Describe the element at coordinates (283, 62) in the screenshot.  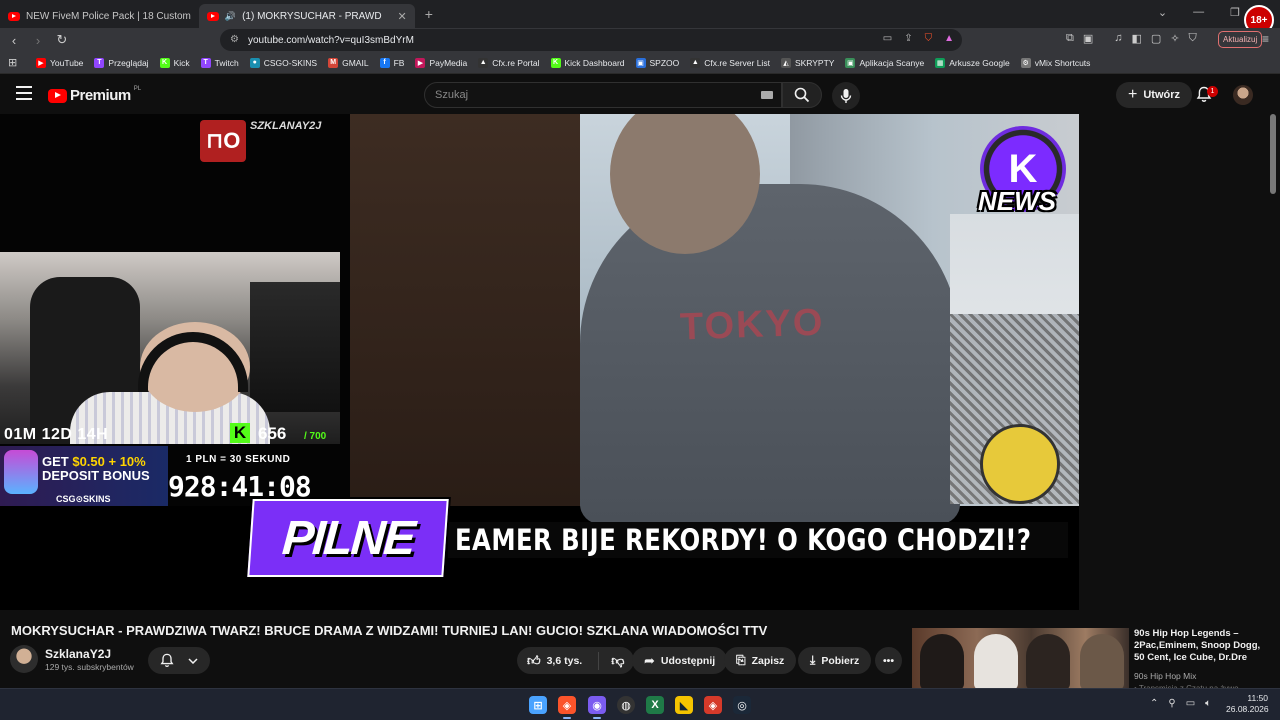
I see `bookmark-item: ● CSGO-SKINS` at that location.